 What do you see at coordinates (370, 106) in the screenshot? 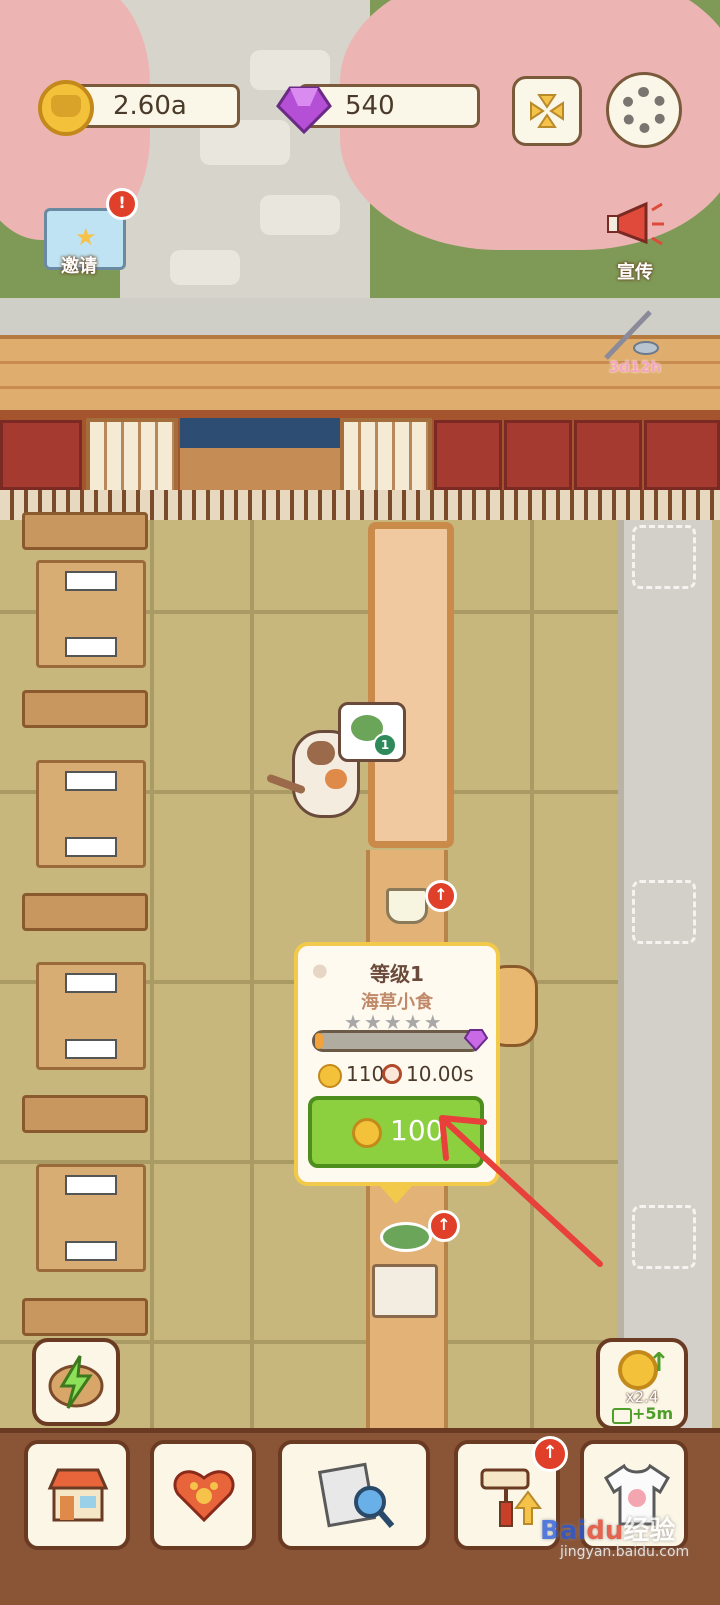
I see `gem-amount: 540` at bounding box center [370, 106].